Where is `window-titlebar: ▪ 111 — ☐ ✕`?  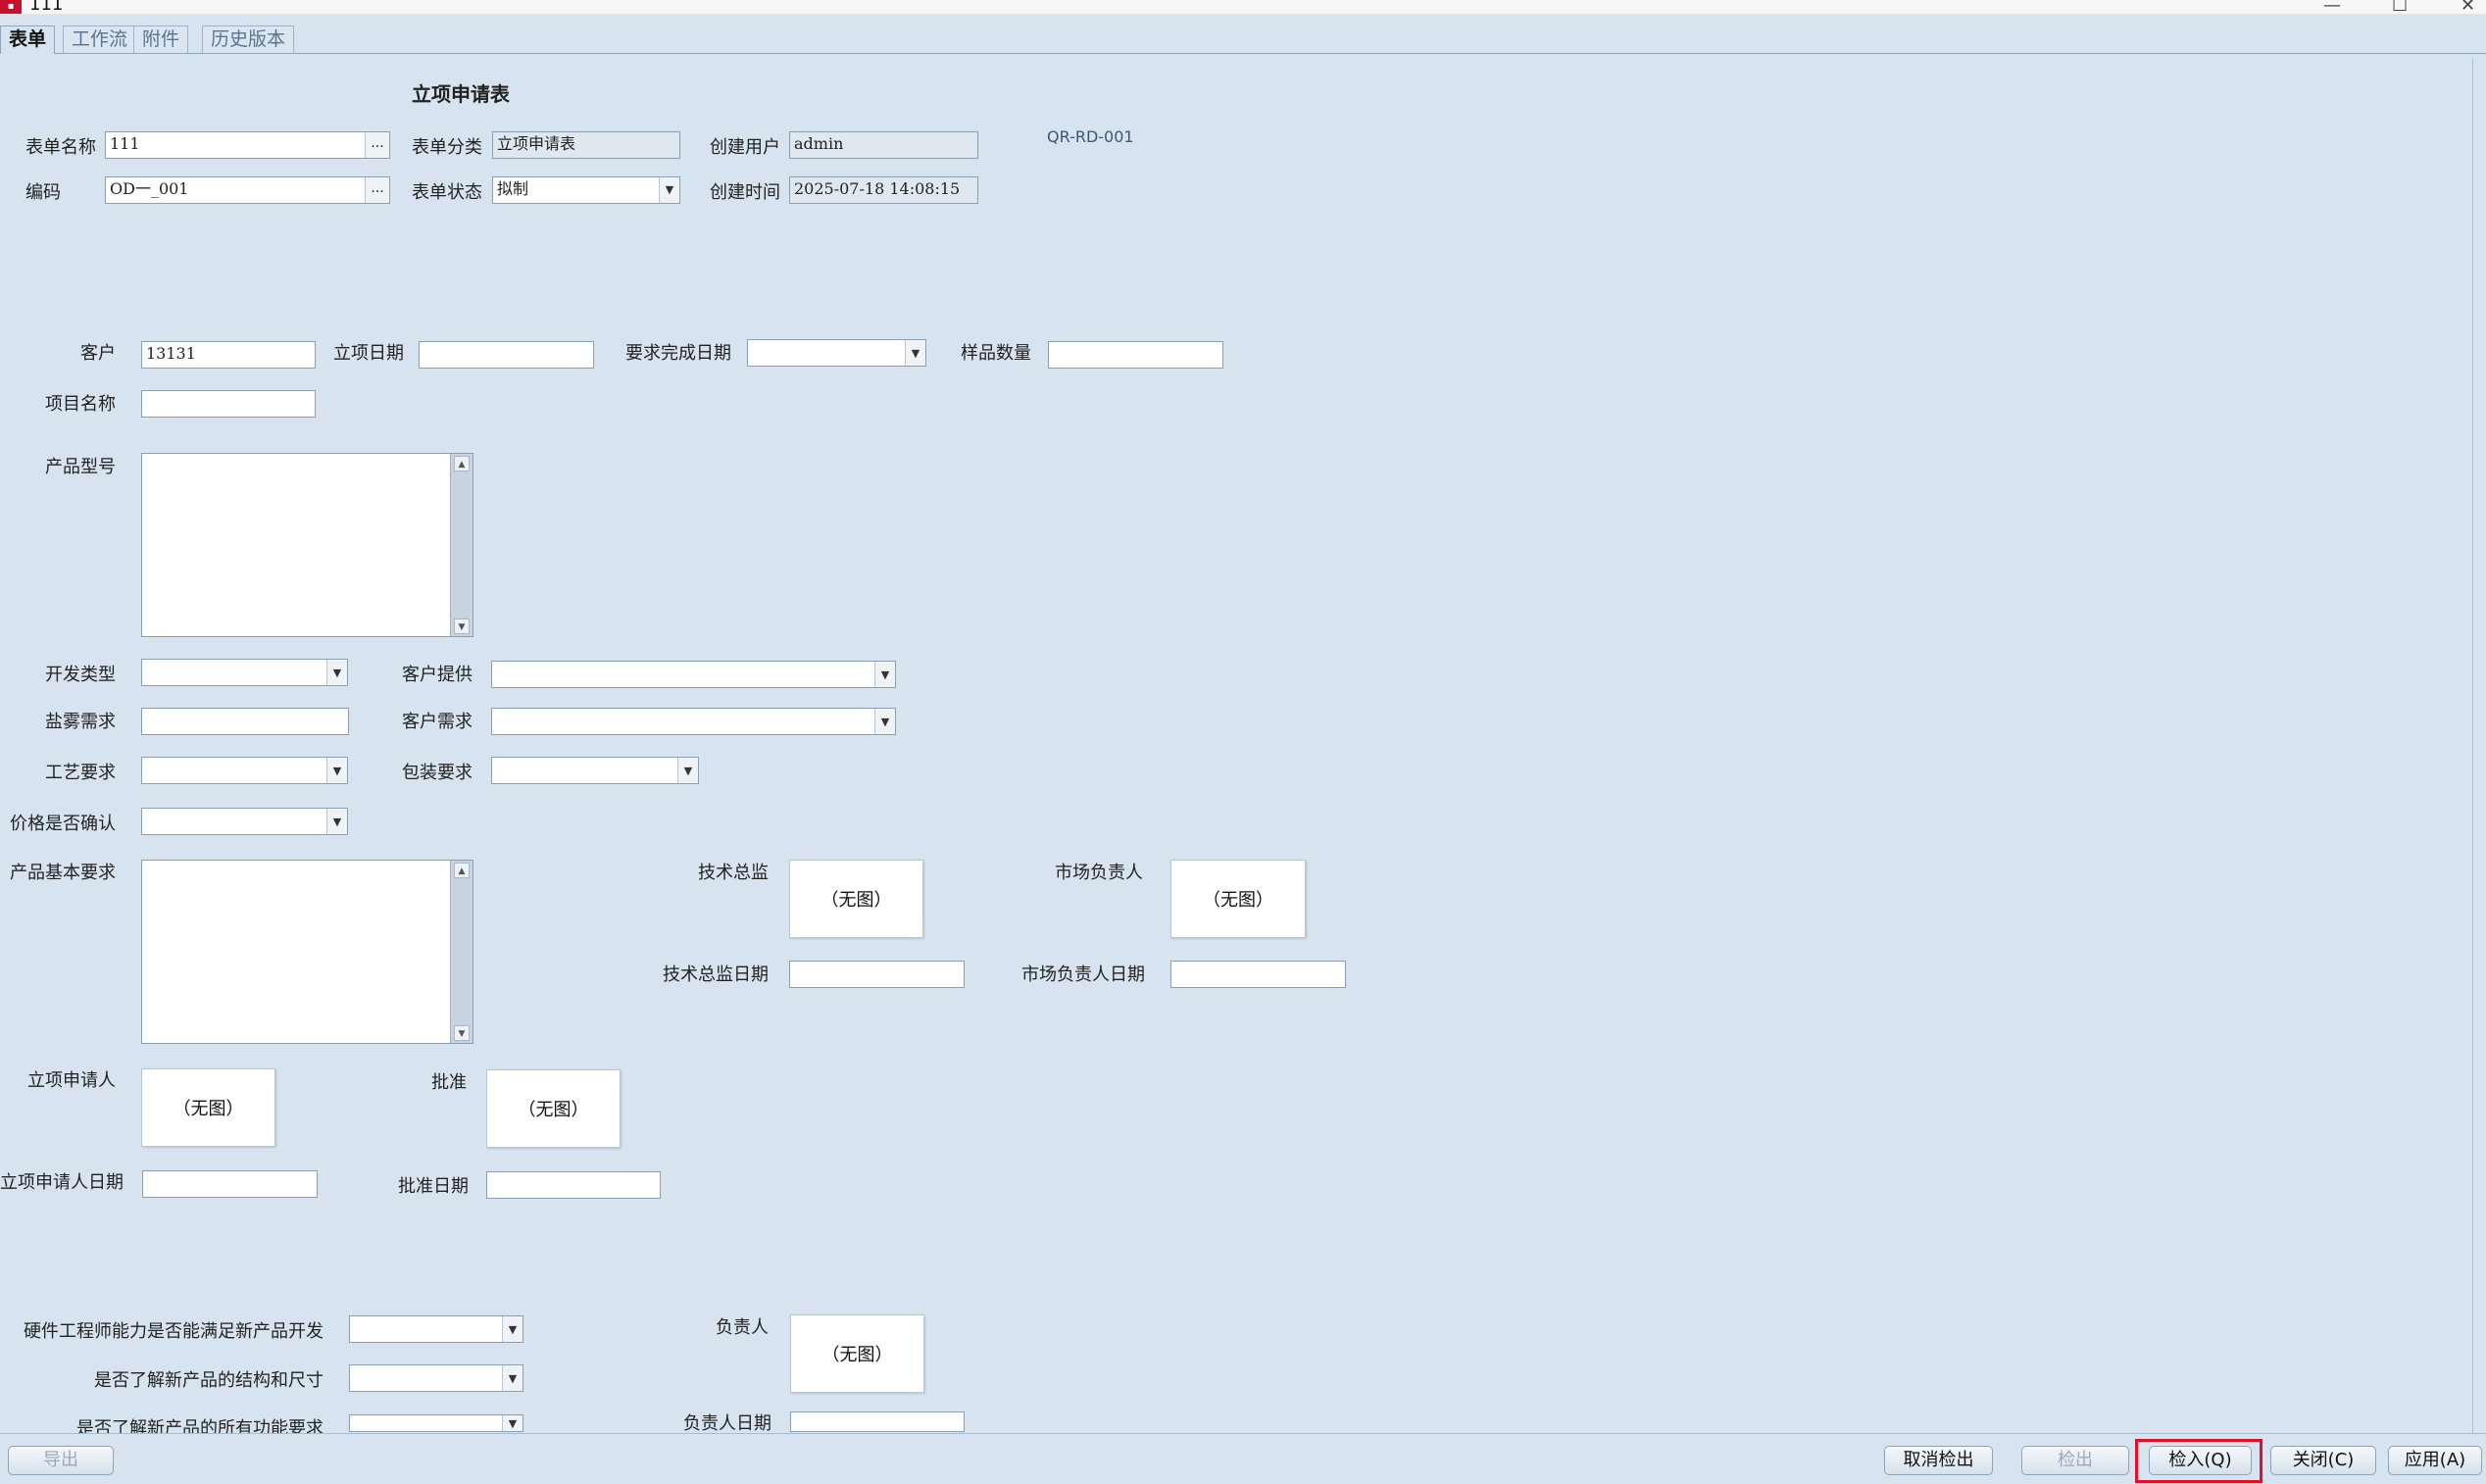 window-titlebar: ▪ 111 — ☐ ✕ is located at coordinates (1243, 8).